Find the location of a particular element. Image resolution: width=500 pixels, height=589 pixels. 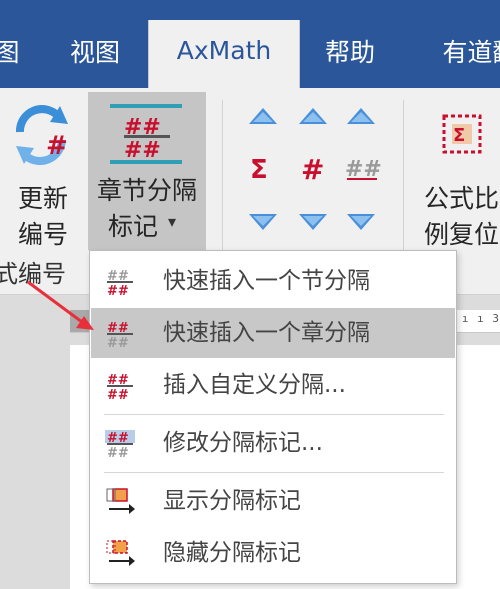

numbering-group-label: 式编号 is located at coordinates (33, 274).